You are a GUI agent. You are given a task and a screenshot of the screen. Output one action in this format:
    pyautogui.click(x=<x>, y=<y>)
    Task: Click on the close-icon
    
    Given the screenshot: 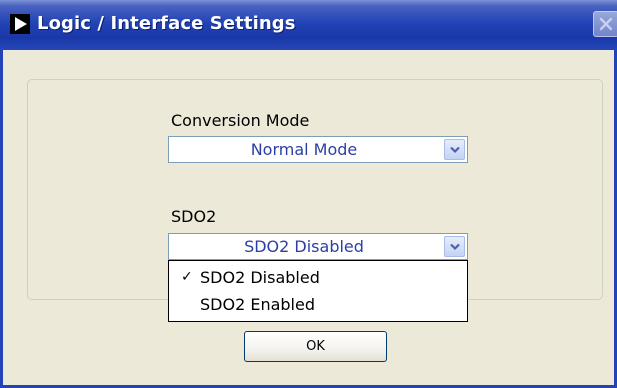 What is the action you would take?
    pyautogui.click(x=606, y=24)
    